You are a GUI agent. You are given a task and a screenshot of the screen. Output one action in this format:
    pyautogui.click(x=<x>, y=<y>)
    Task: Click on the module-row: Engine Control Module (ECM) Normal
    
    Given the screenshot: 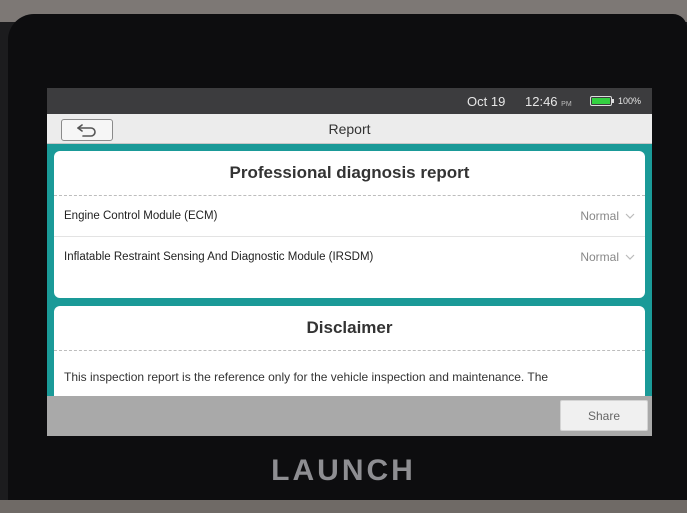 What is the action you would take?
    pyautogui.click(x=349, y=216)
    